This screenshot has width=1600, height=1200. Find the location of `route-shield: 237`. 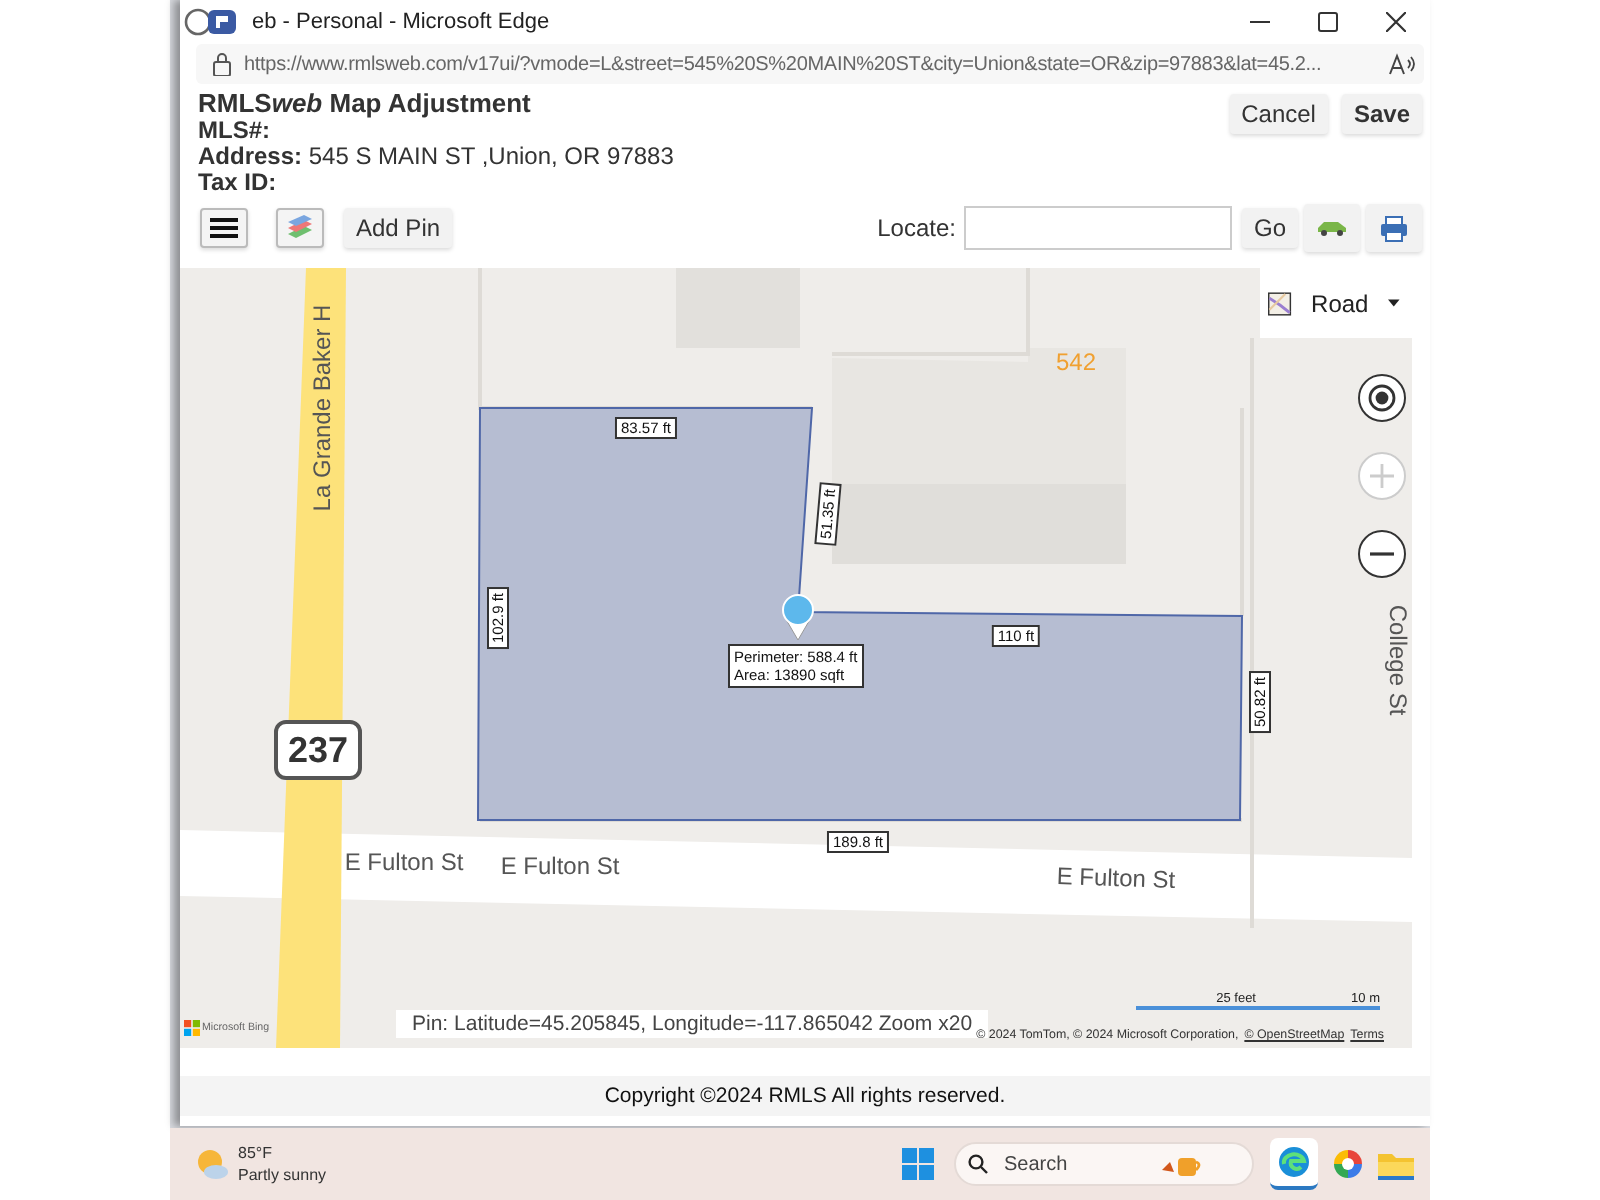

route-shield: 237 is located at coordinates (318, 750).